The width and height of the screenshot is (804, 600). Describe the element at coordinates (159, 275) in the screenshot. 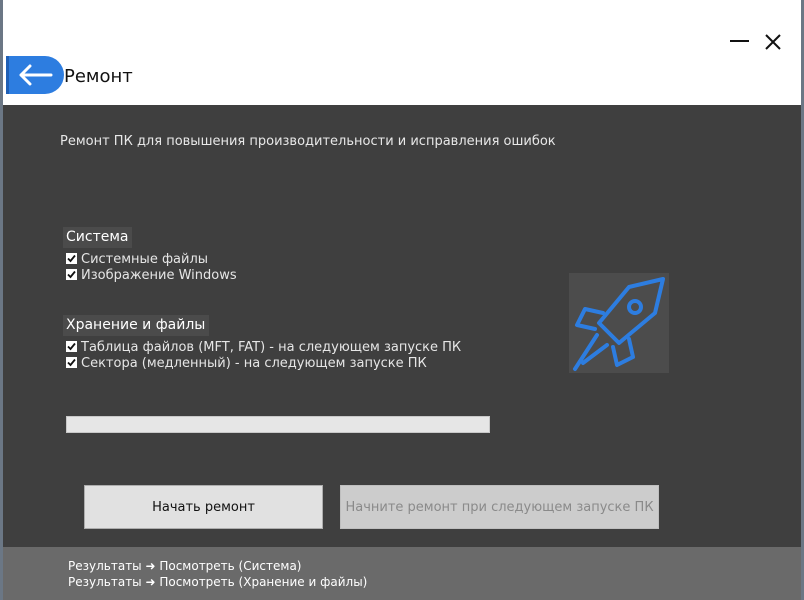

I see `checkbox-label: Изображение Windows` at that location.